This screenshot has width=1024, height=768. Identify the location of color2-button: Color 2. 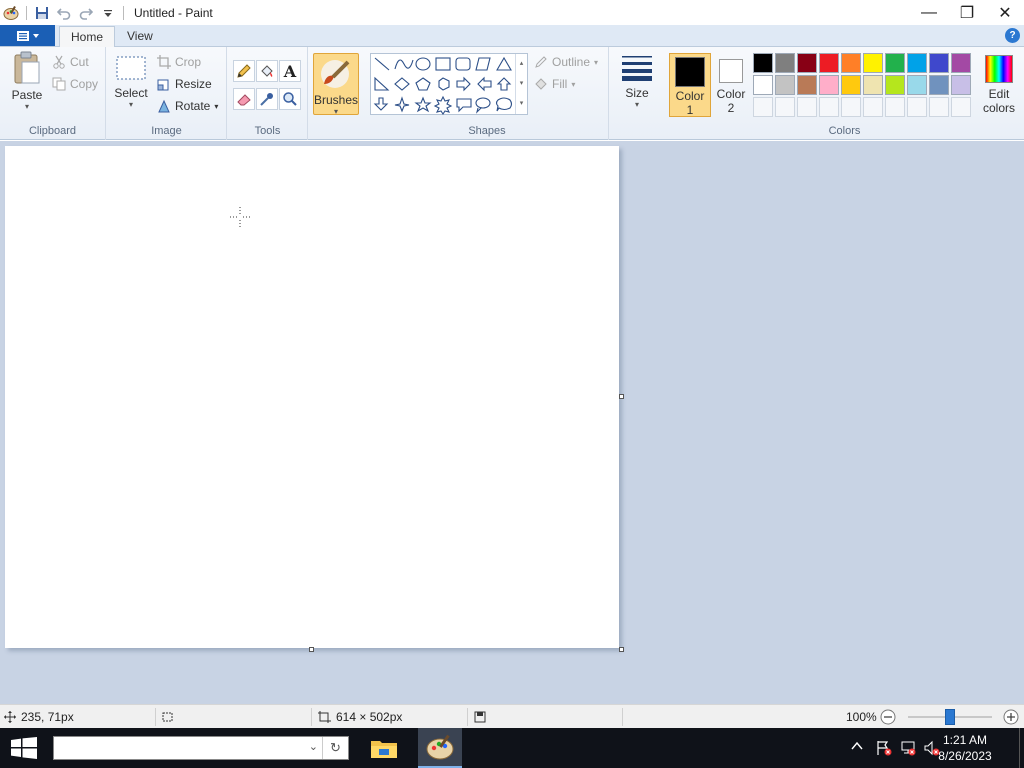
(731, 85).